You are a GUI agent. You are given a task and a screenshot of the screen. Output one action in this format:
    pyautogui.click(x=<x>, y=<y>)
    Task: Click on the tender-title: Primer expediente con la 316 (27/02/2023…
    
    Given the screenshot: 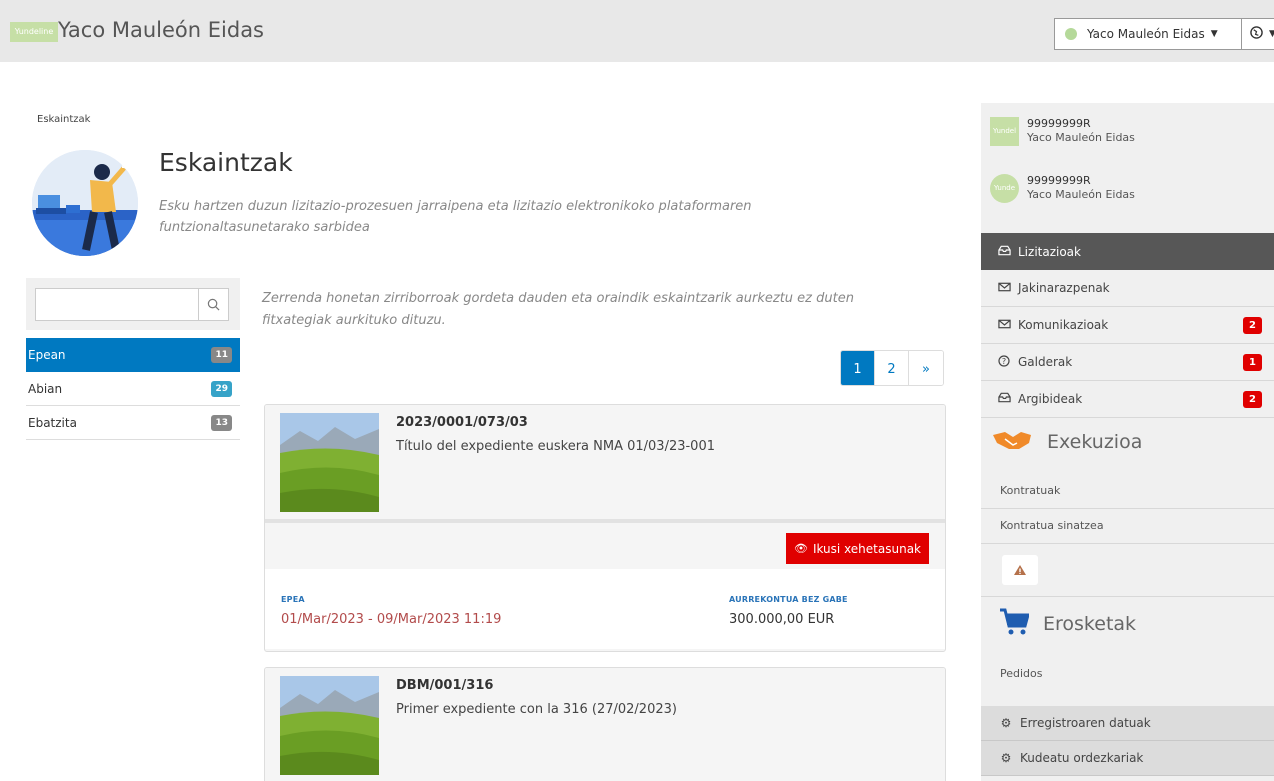 What is the action you would take?
    pyautogui.click(x=536, y=709)
    